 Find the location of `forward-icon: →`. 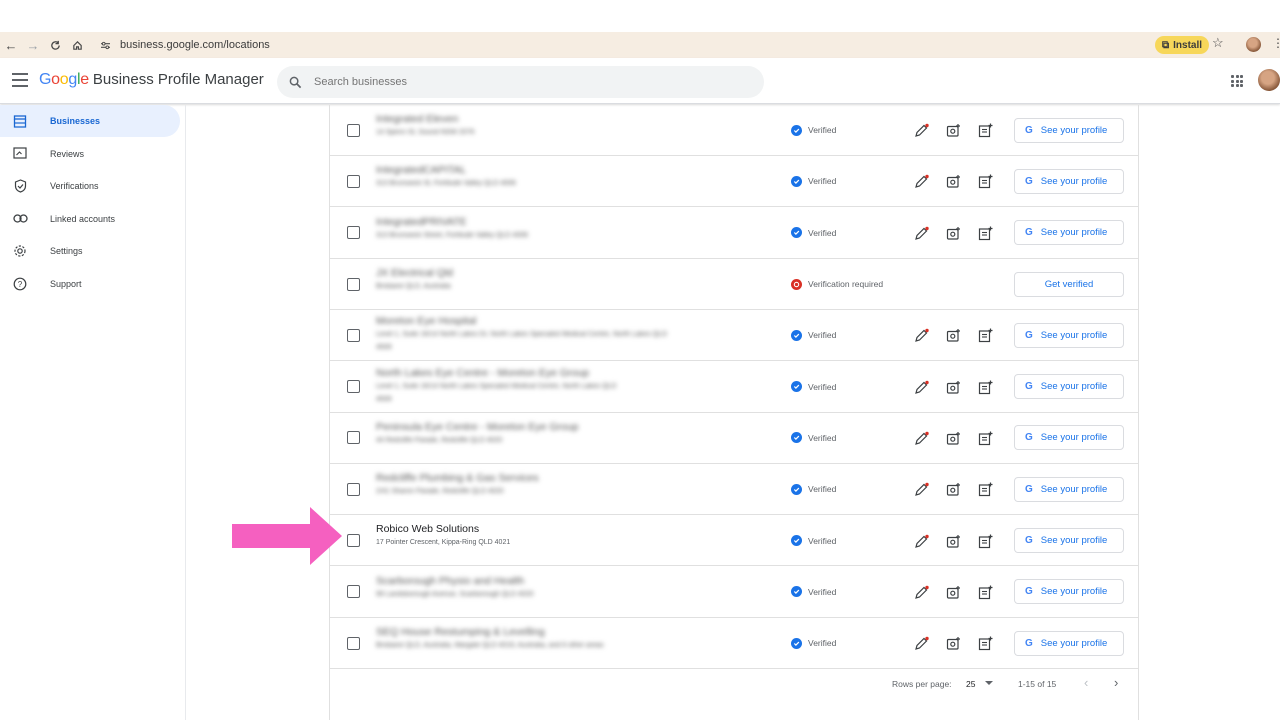

forward-icon: → is located at coordinates (33, 45).